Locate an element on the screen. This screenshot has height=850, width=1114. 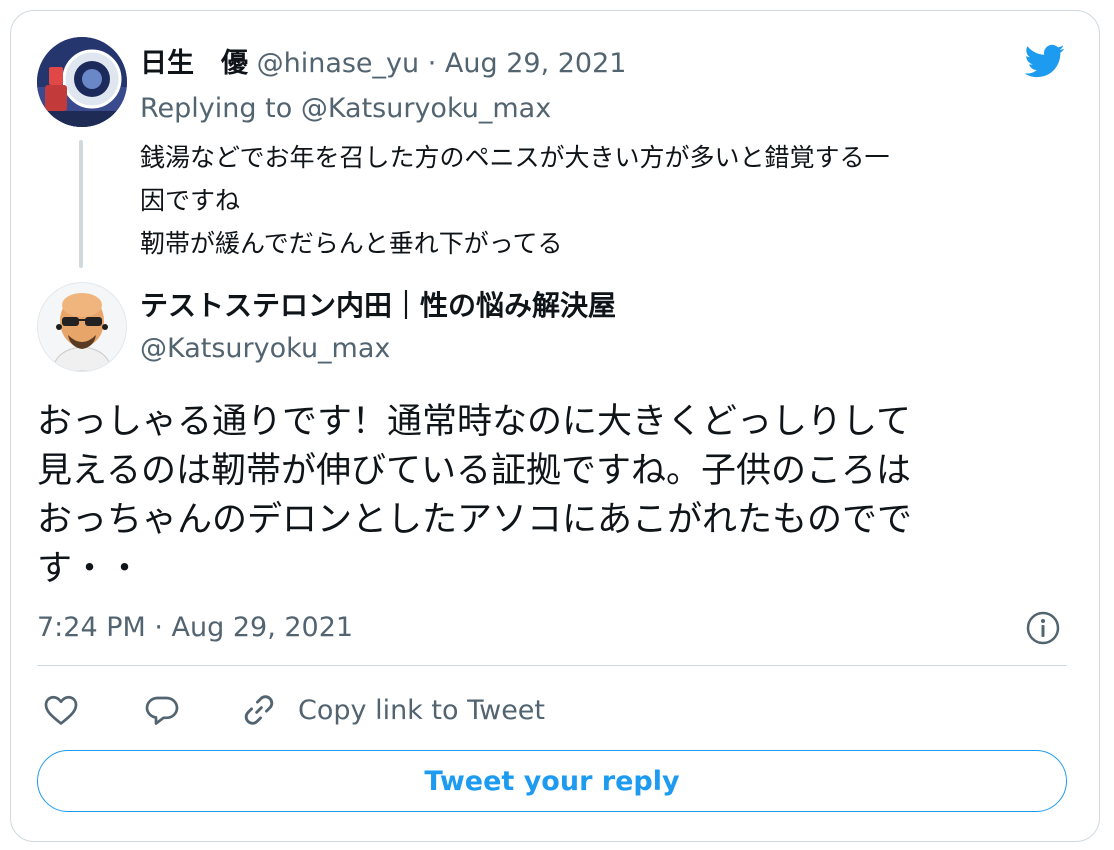
reply-text-line: 見えるのは靭帯が伸びている証拠ですね。子供のころは is located at coordinates (474, 471).